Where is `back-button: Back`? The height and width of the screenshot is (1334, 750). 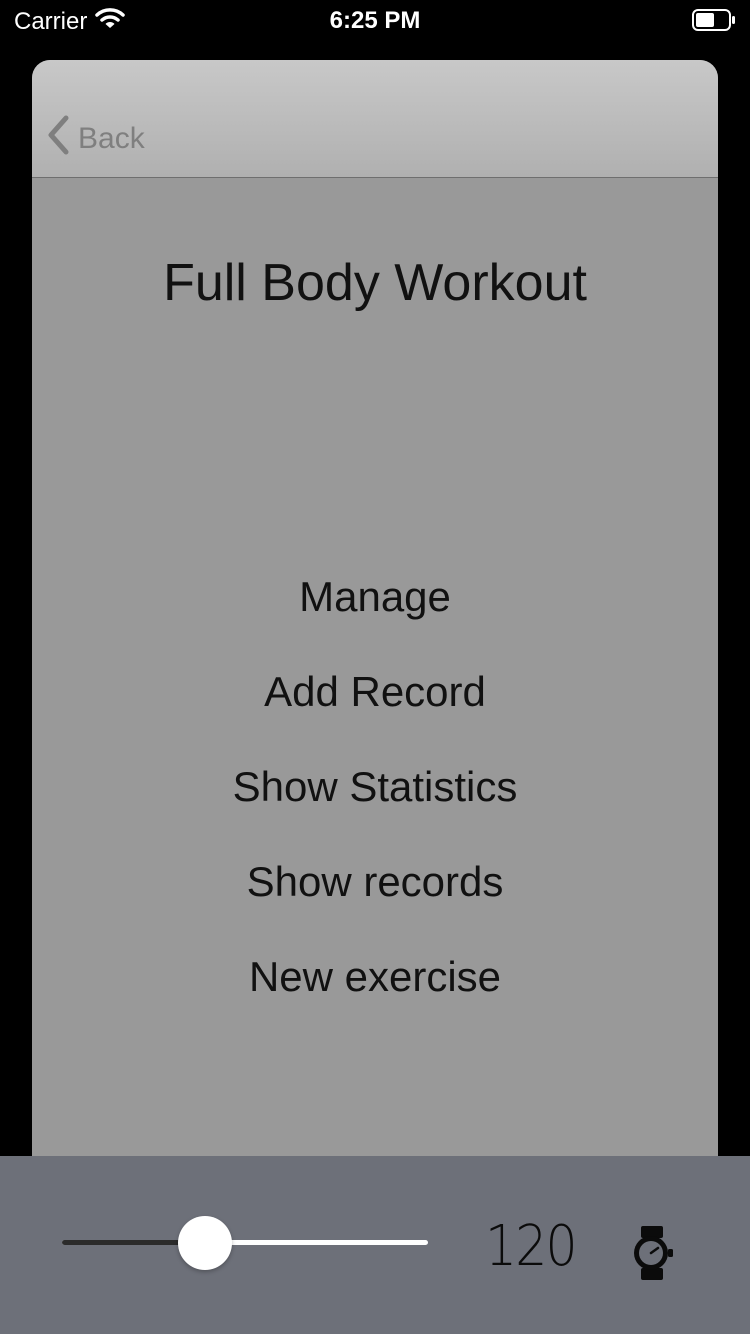
back-button: Back is located at coordinates (95, 139).